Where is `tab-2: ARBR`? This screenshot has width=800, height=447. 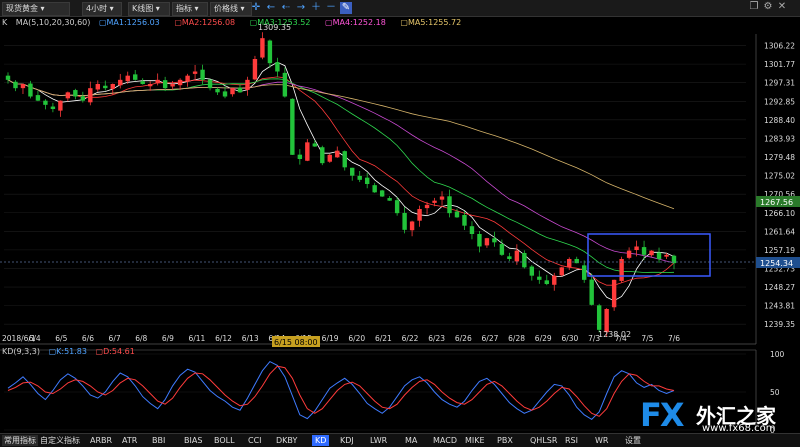 tab-2: ARBR is located at coordinates (101, 440).